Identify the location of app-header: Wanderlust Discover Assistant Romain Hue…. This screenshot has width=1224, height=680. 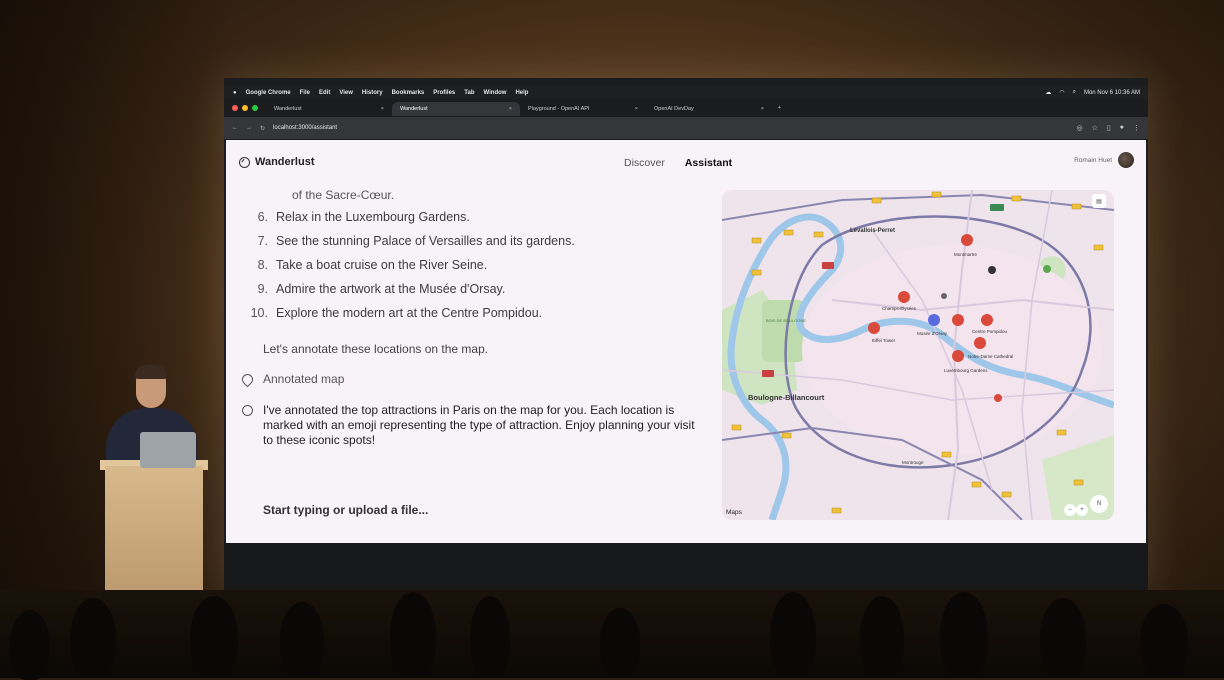
(686, 162).